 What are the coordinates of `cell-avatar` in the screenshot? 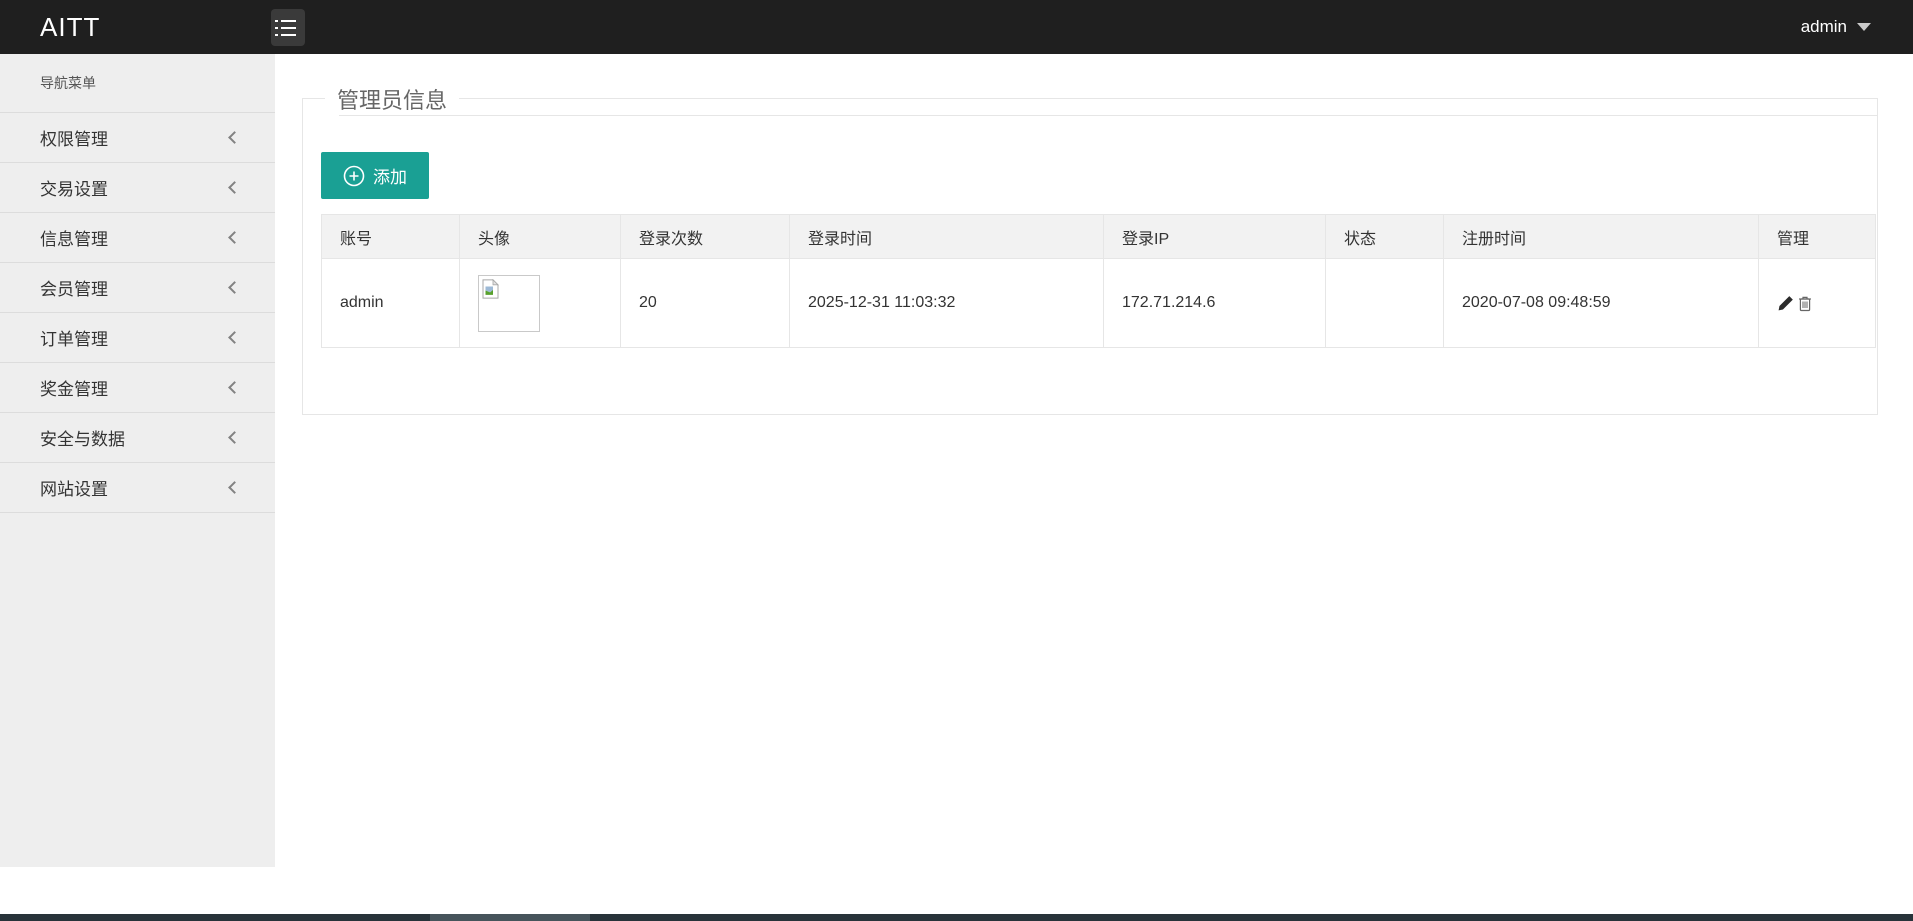 It's located at (540, 303).